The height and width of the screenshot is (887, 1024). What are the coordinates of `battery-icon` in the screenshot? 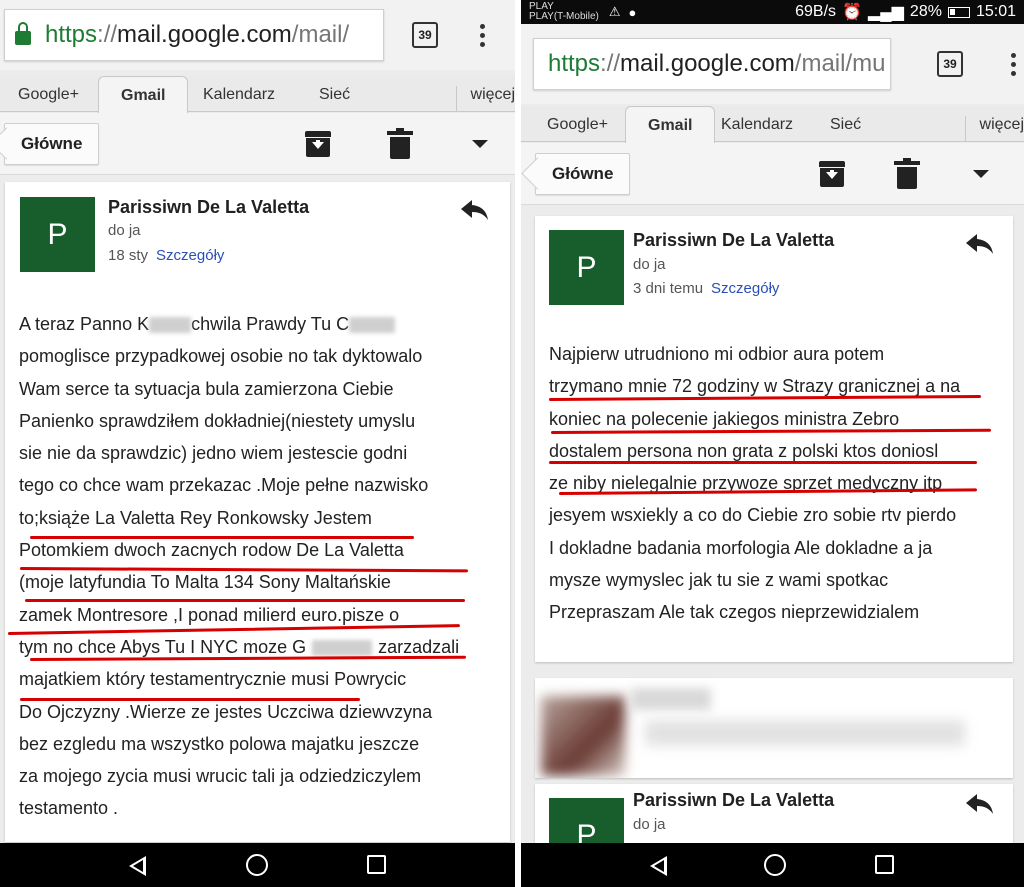 It's located at (958, 12).